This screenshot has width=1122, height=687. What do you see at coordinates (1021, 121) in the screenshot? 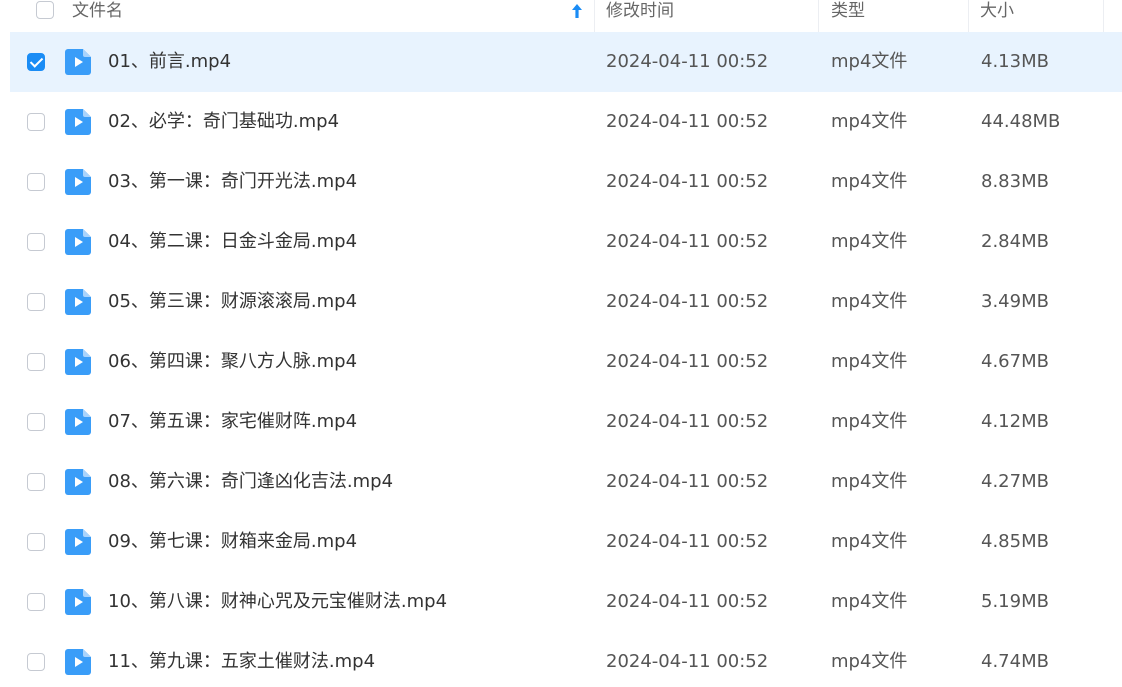
I see `file-size: 44.48MB` at bounding box center [1021, 121].